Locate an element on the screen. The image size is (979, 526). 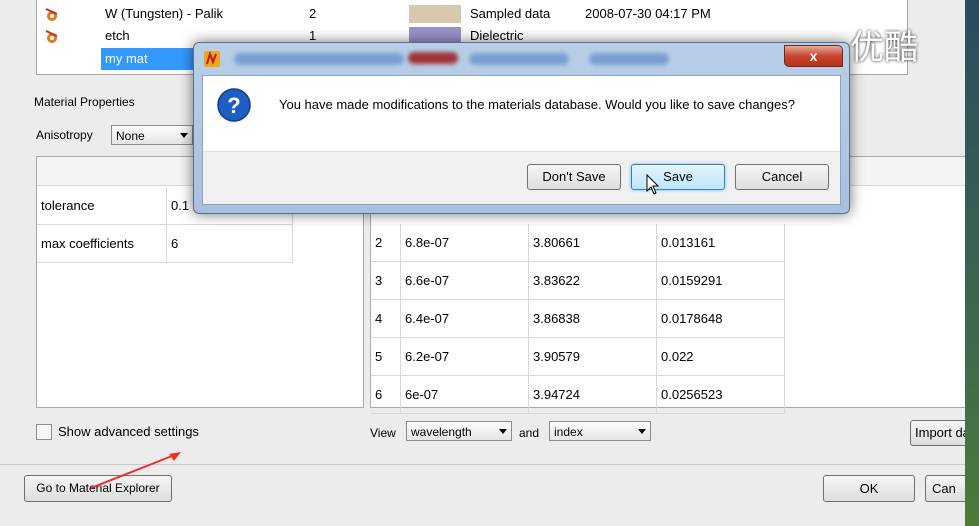
table-row: 5 6.2e-07 3.90579 0.022 is located at coordinates (578, 357).